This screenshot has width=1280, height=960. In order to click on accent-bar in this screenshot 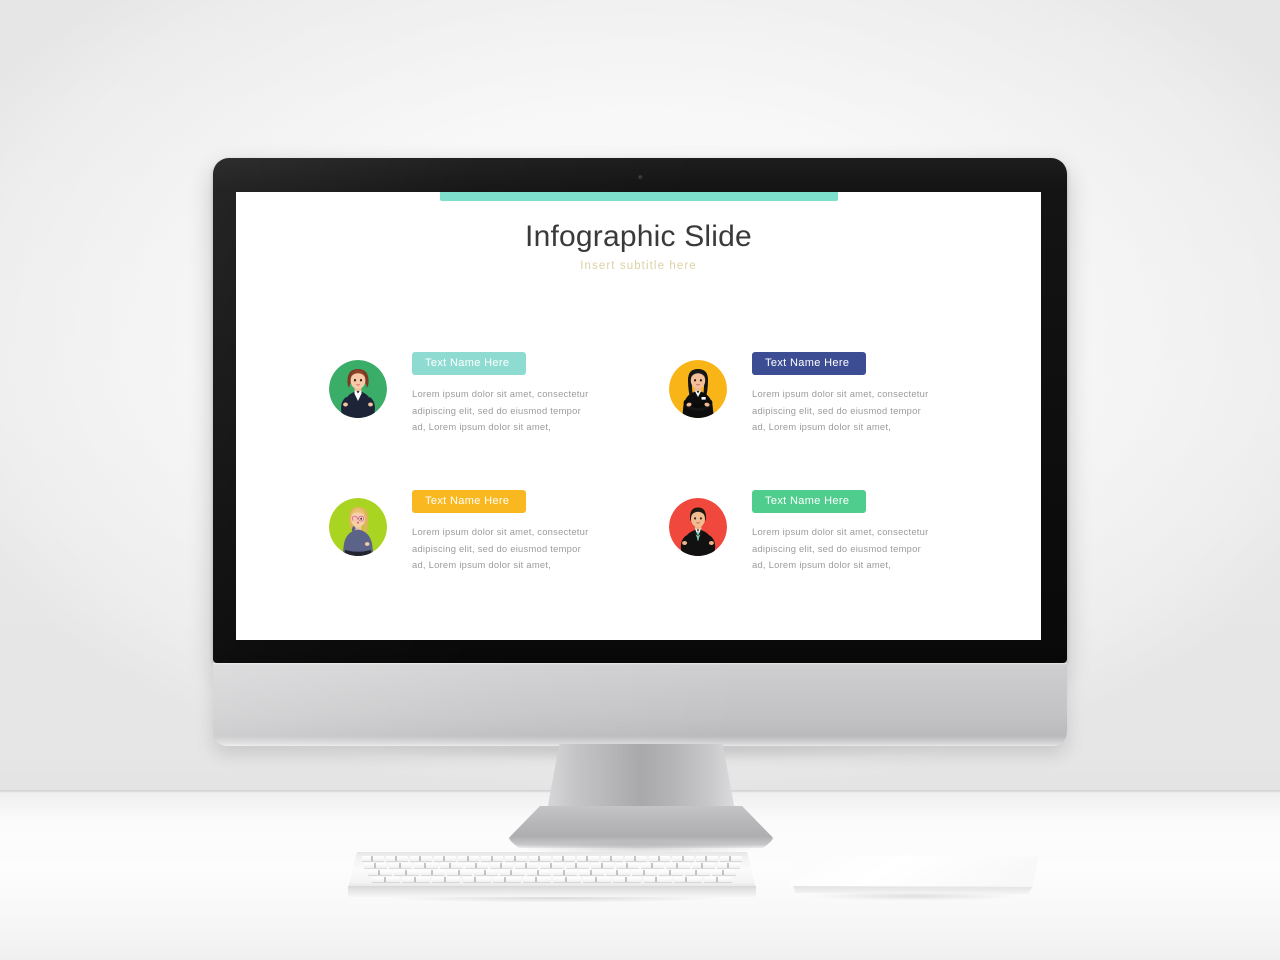, I will do `click(639, 196)`.